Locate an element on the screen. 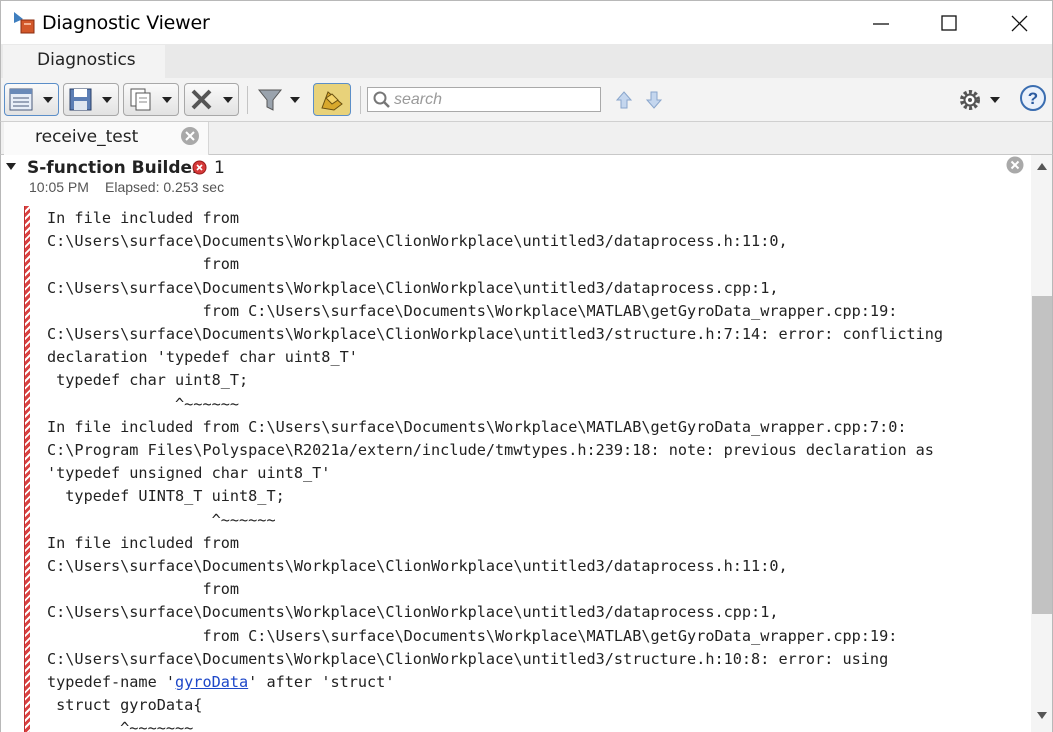 Image resolution: width=1053 pixels, height=732 pixels. close-window-button is located at coordinates (1019, 23).